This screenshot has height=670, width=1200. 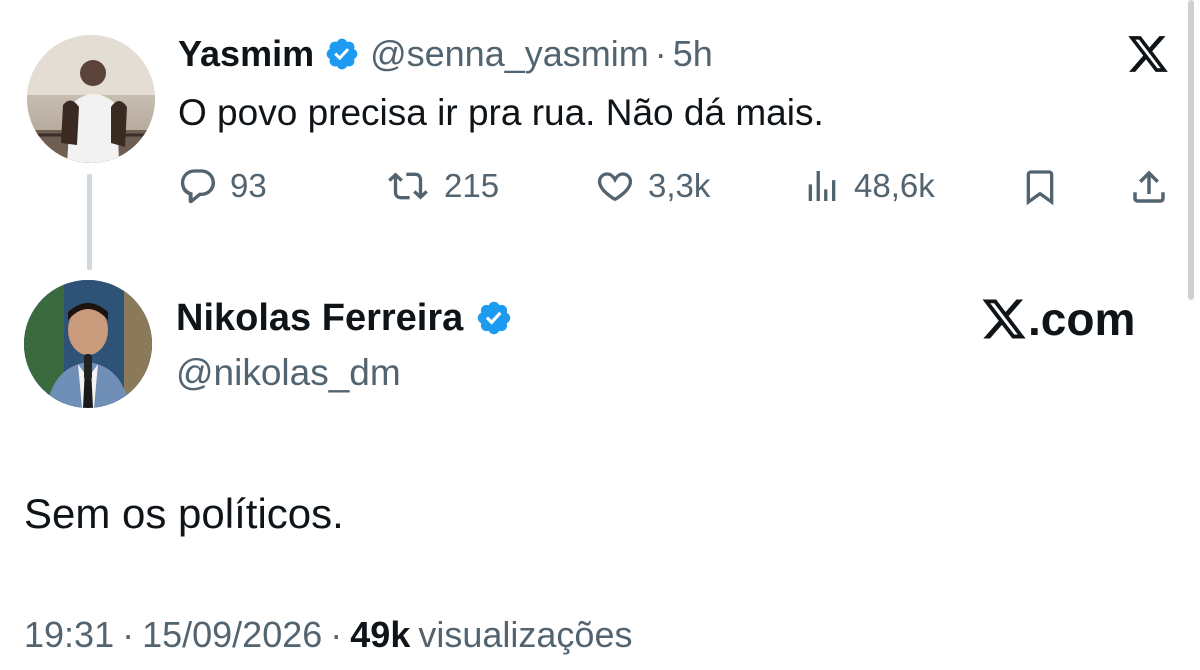 I want to click on reply-to-handle: @senna_yasmim, so click(x=509, y=54).